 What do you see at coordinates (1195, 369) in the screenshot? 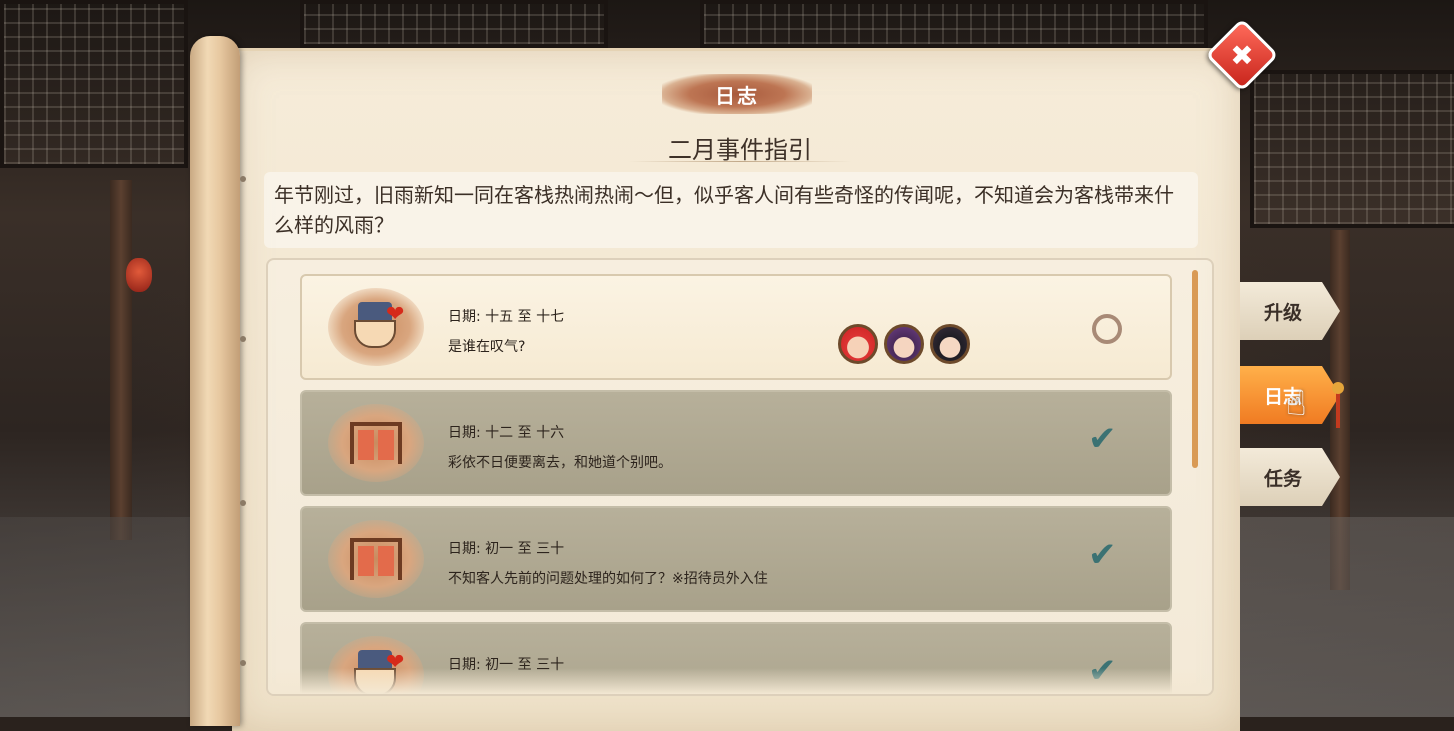
I see `scrollbar` at bounding box center [1195, 369].